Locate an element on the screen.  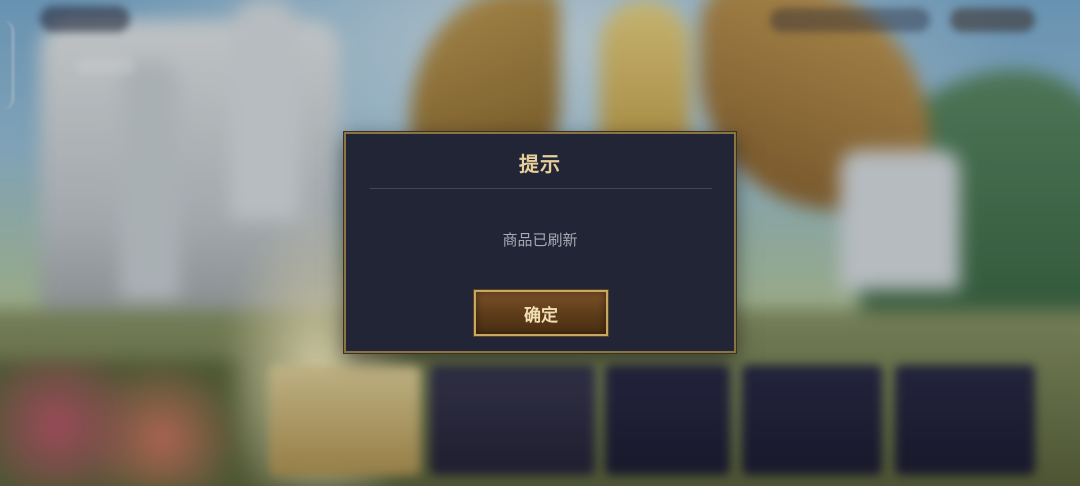
dialog-title: 提示 is located at coordinates (540, 164).